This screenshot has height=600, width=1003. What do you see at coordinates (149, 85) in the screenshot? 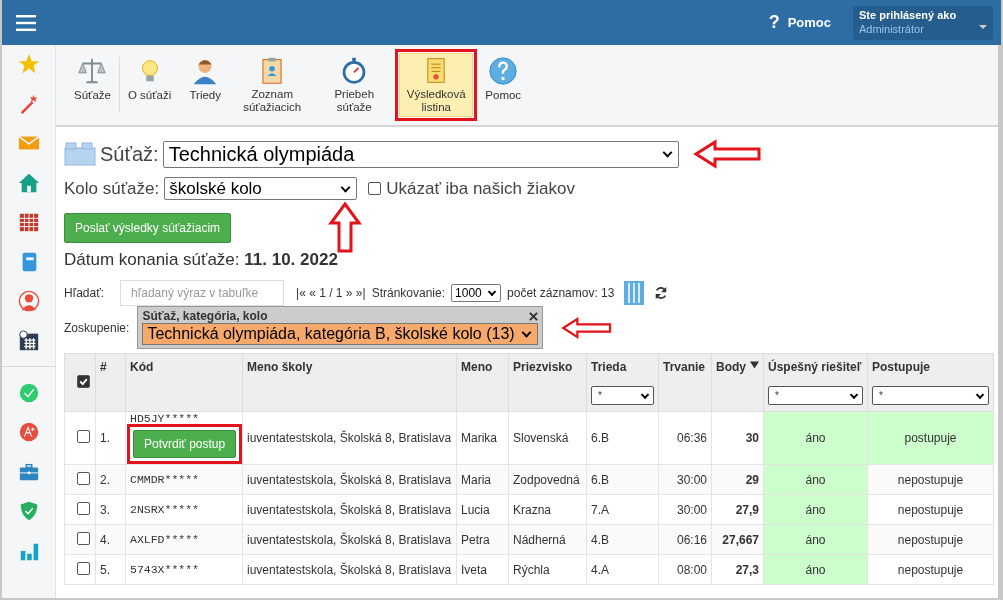
I see `toolbar-button: O súťaži` at bounding box center [149, 85].